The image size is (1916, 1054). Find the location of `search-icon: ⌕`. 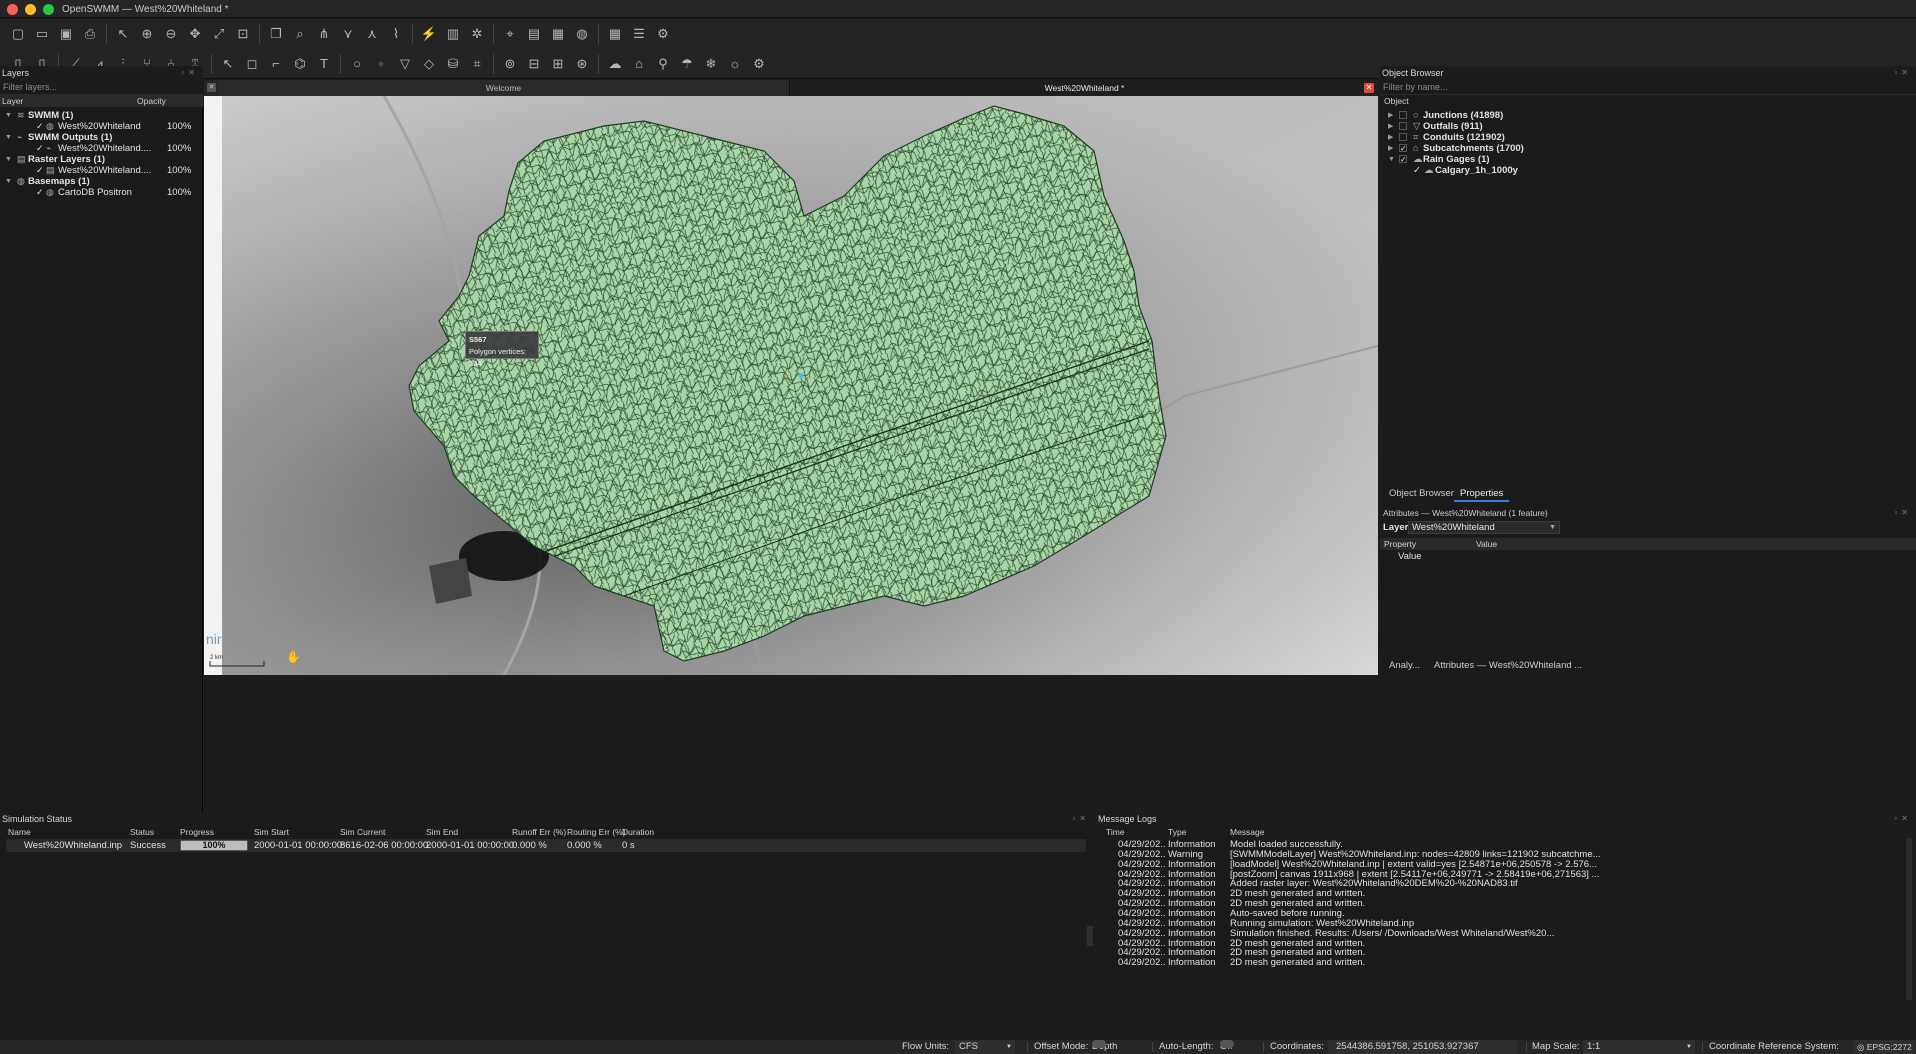

search-icon: ⌕ is located at coordinates (300, 34).